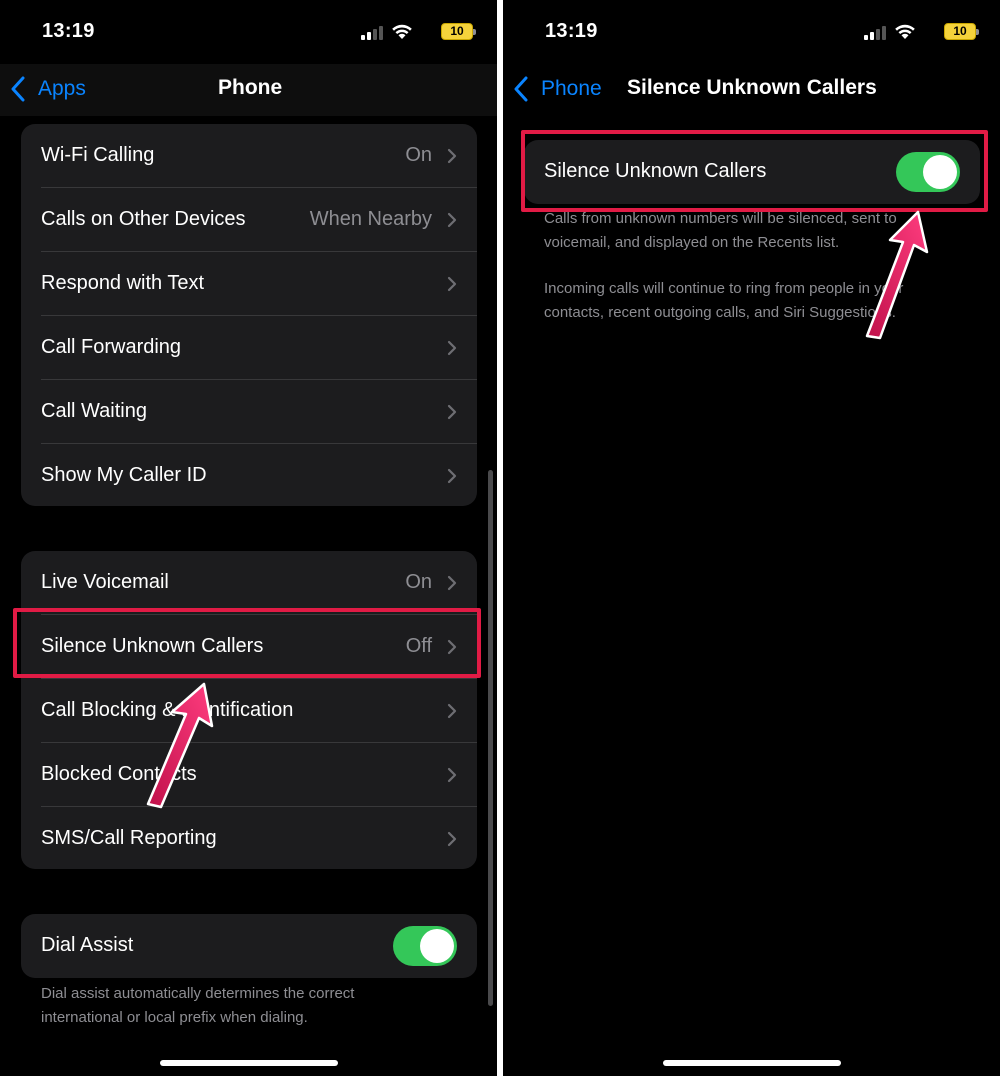 The width and height of the screenshot is (1000, 1076). I want to click on row-value: When Nearby, so click(370, 219).